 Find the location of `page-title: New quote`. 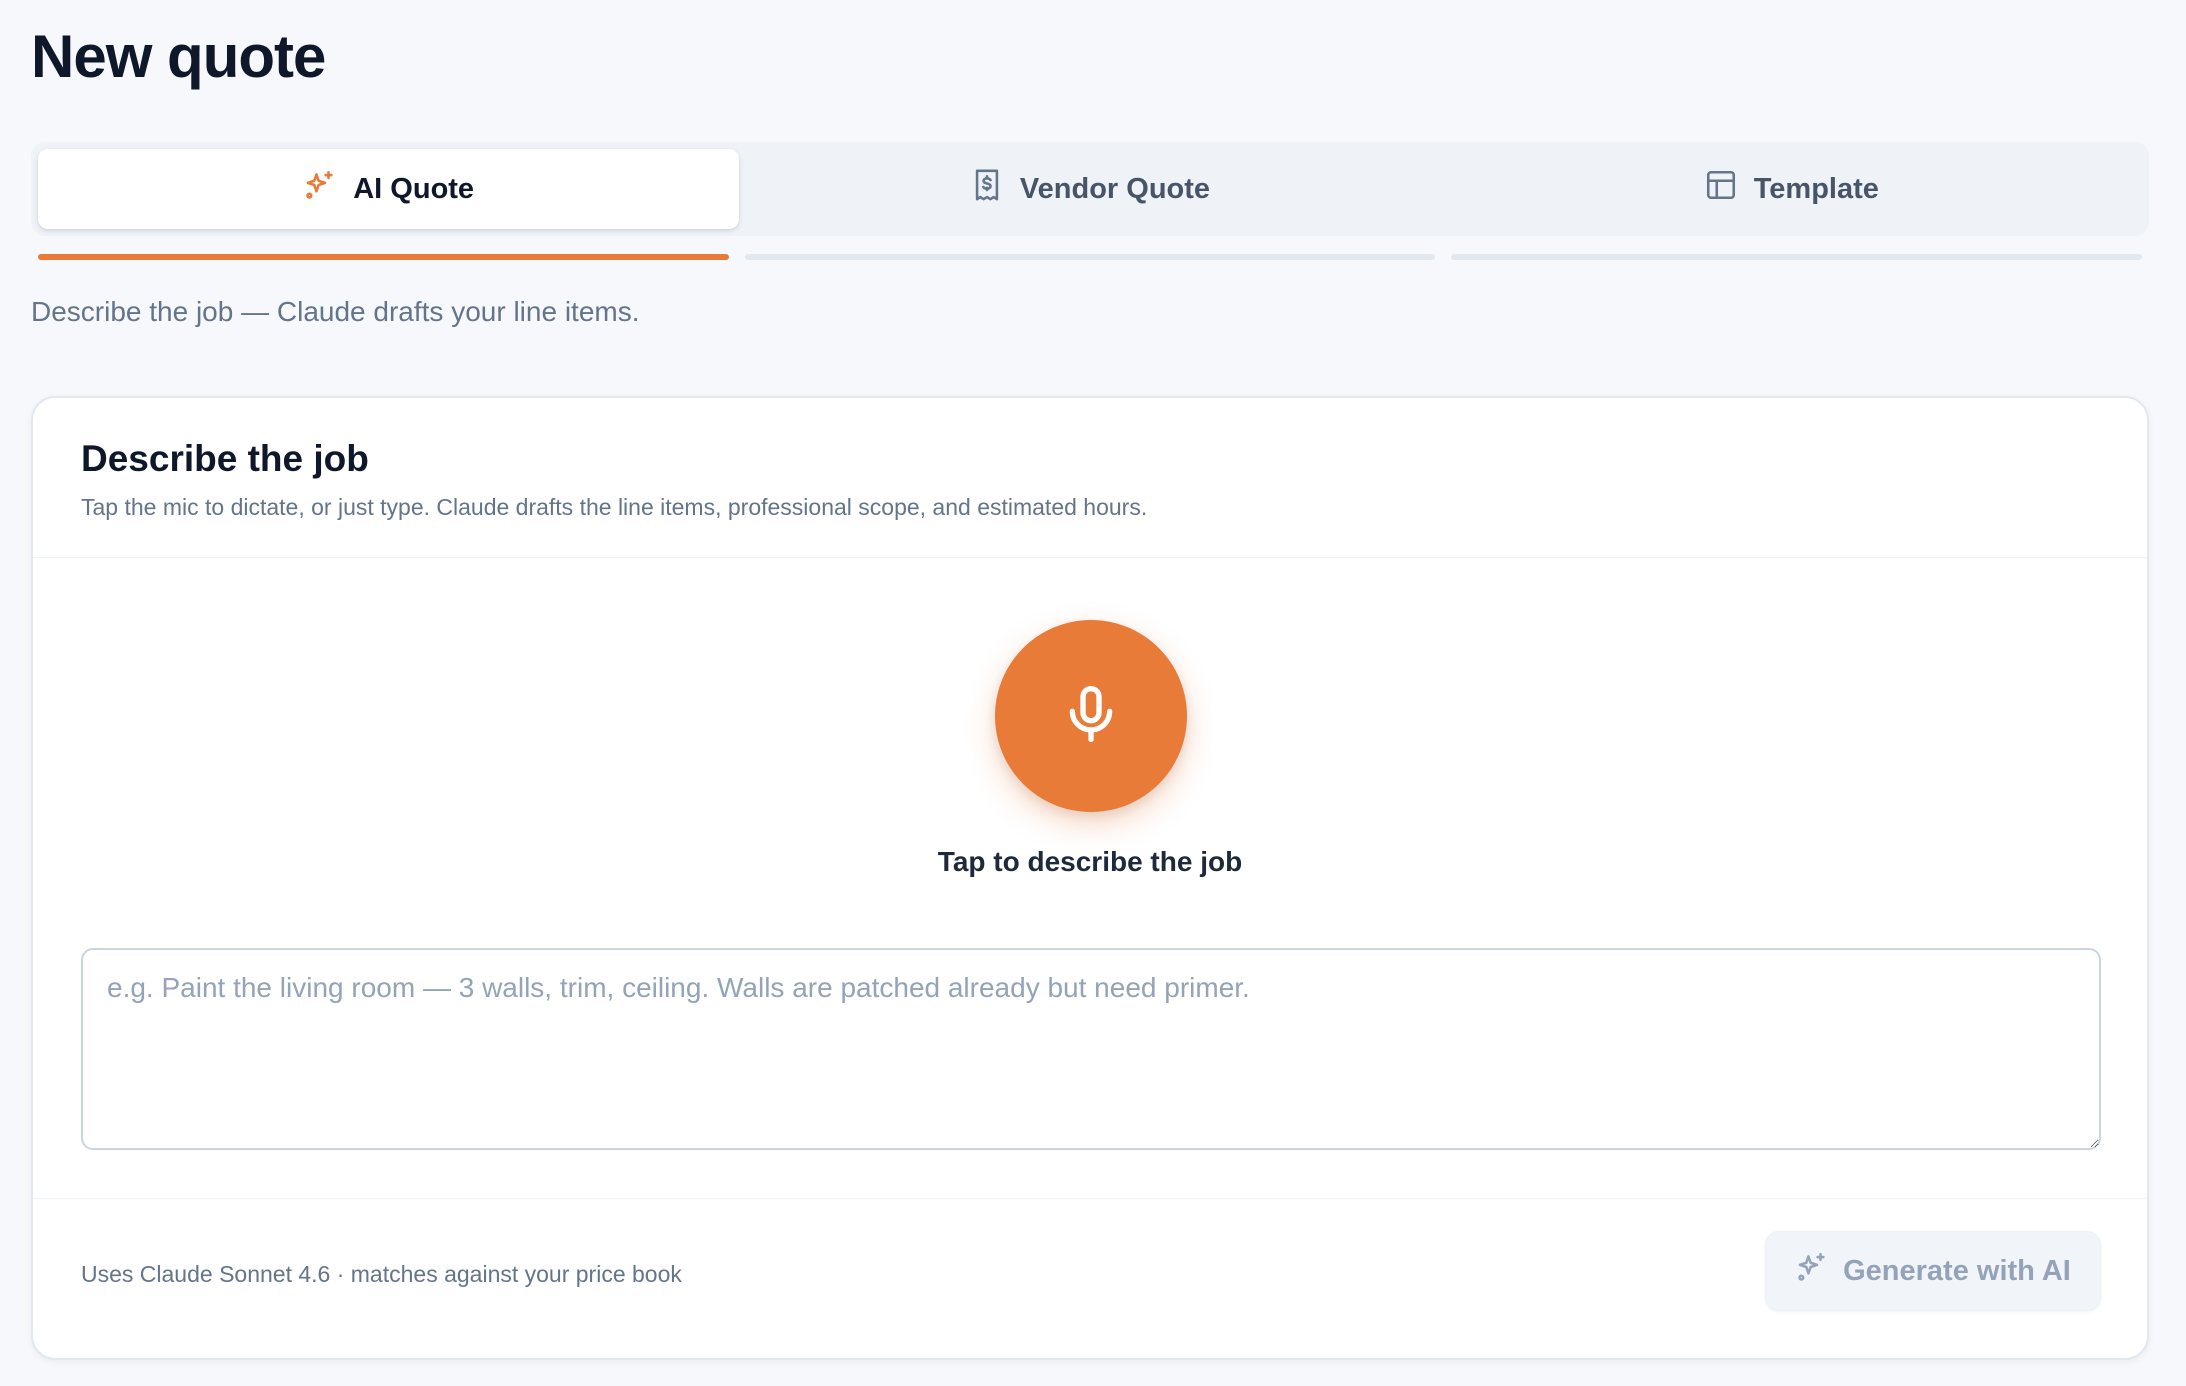

page-title: New quote is located at coordinates (178, 56).